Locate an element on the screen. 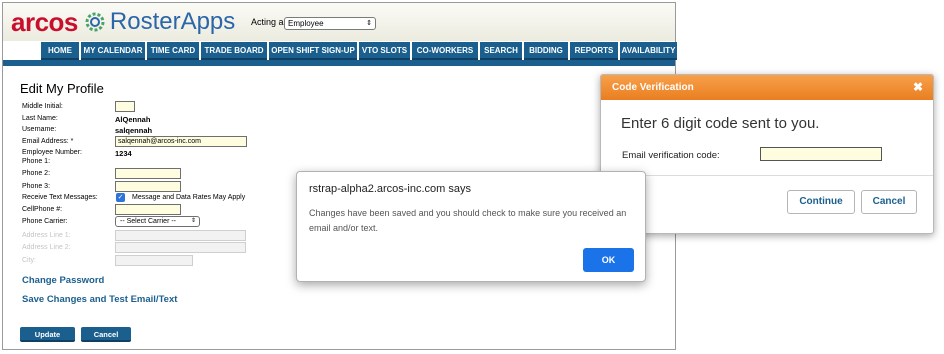 This screenshot has height=354, width=944. dialog-divider is located at coordinates (767, 175).